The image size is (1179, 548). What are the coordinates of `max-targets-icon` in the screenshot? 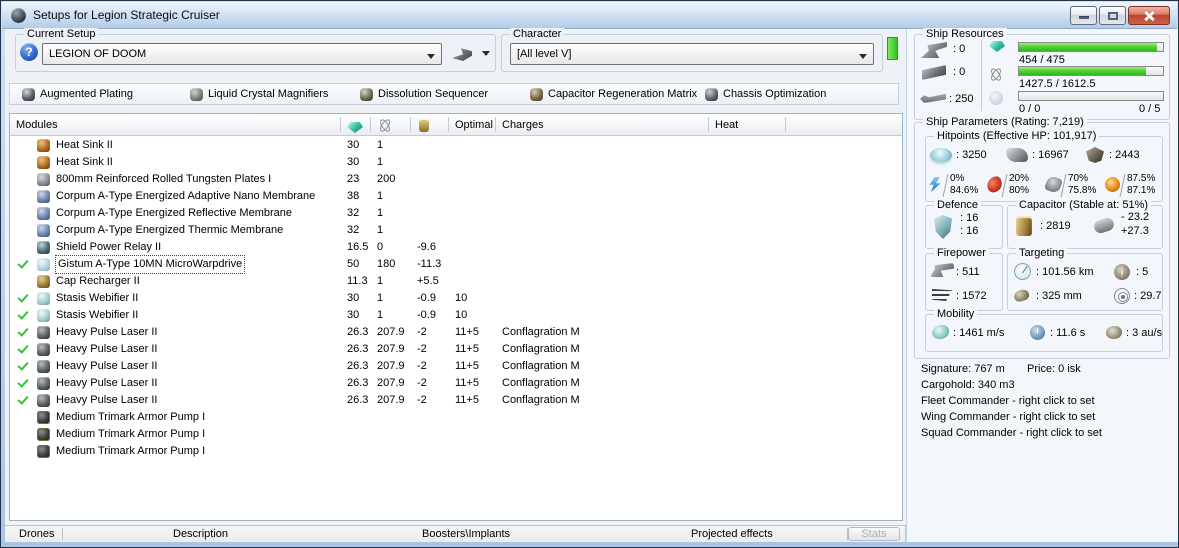 It's located at (1122, 272).